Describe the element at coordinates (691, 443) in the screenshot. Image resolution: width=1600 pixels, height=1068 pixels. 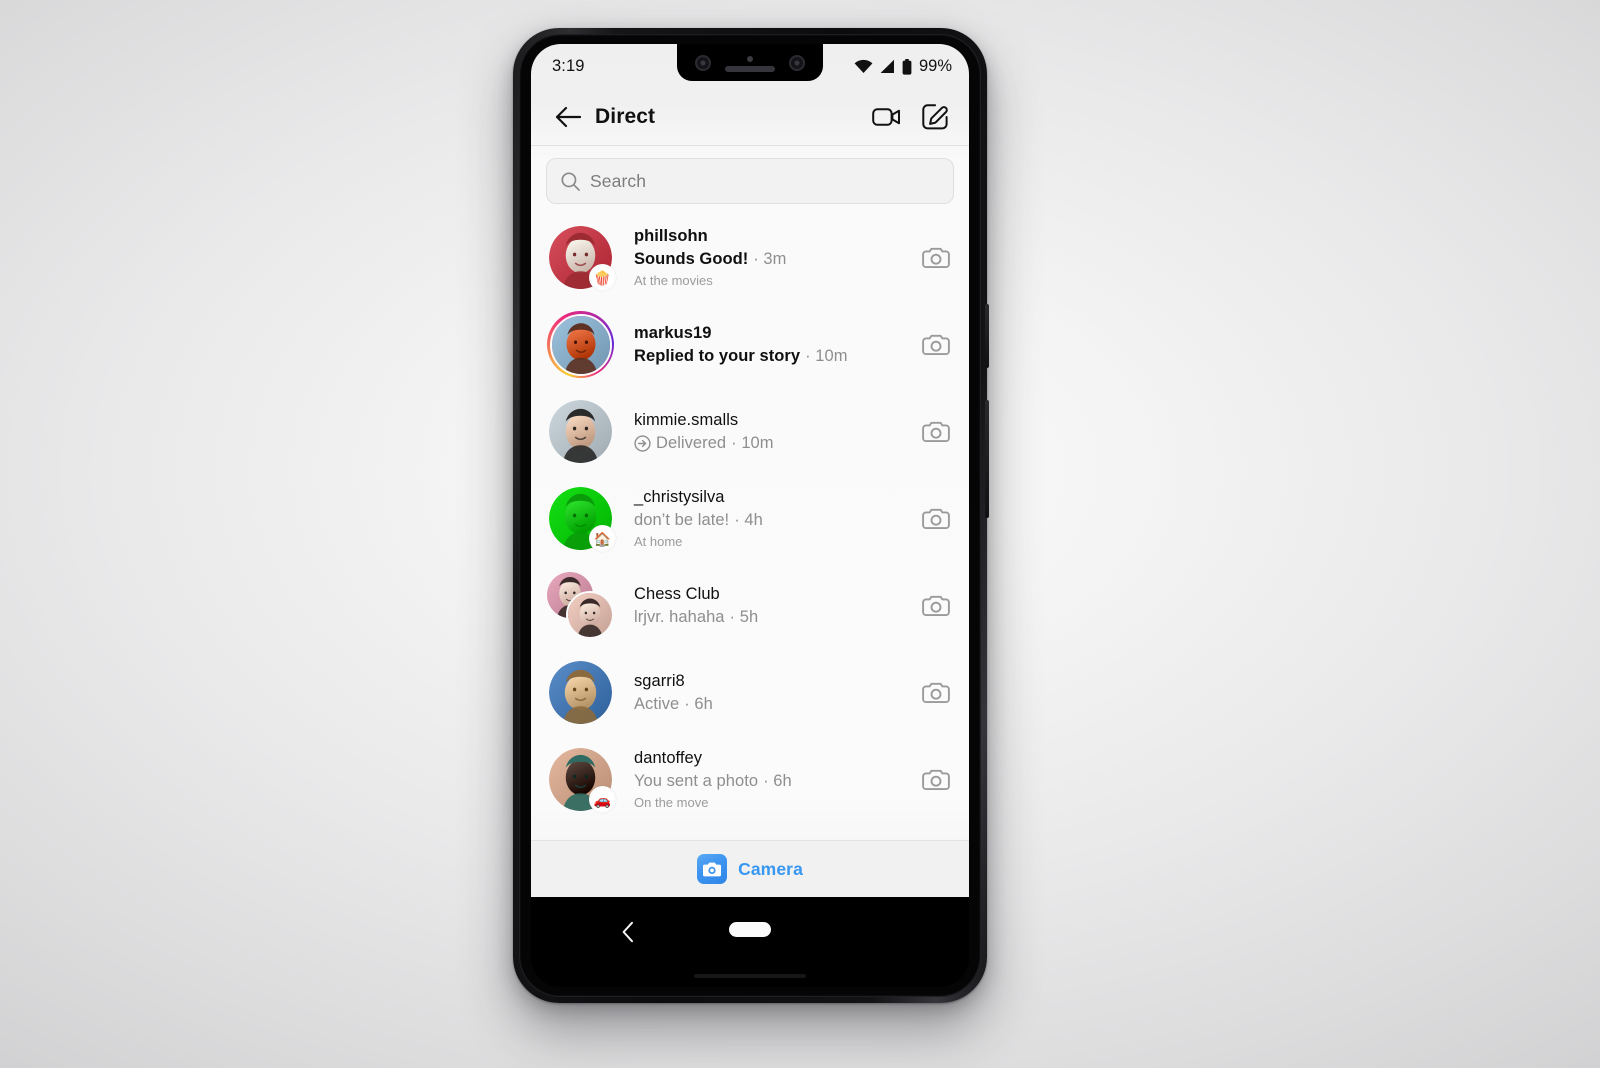
I see `thread-preview-text: Delivered` at that location.